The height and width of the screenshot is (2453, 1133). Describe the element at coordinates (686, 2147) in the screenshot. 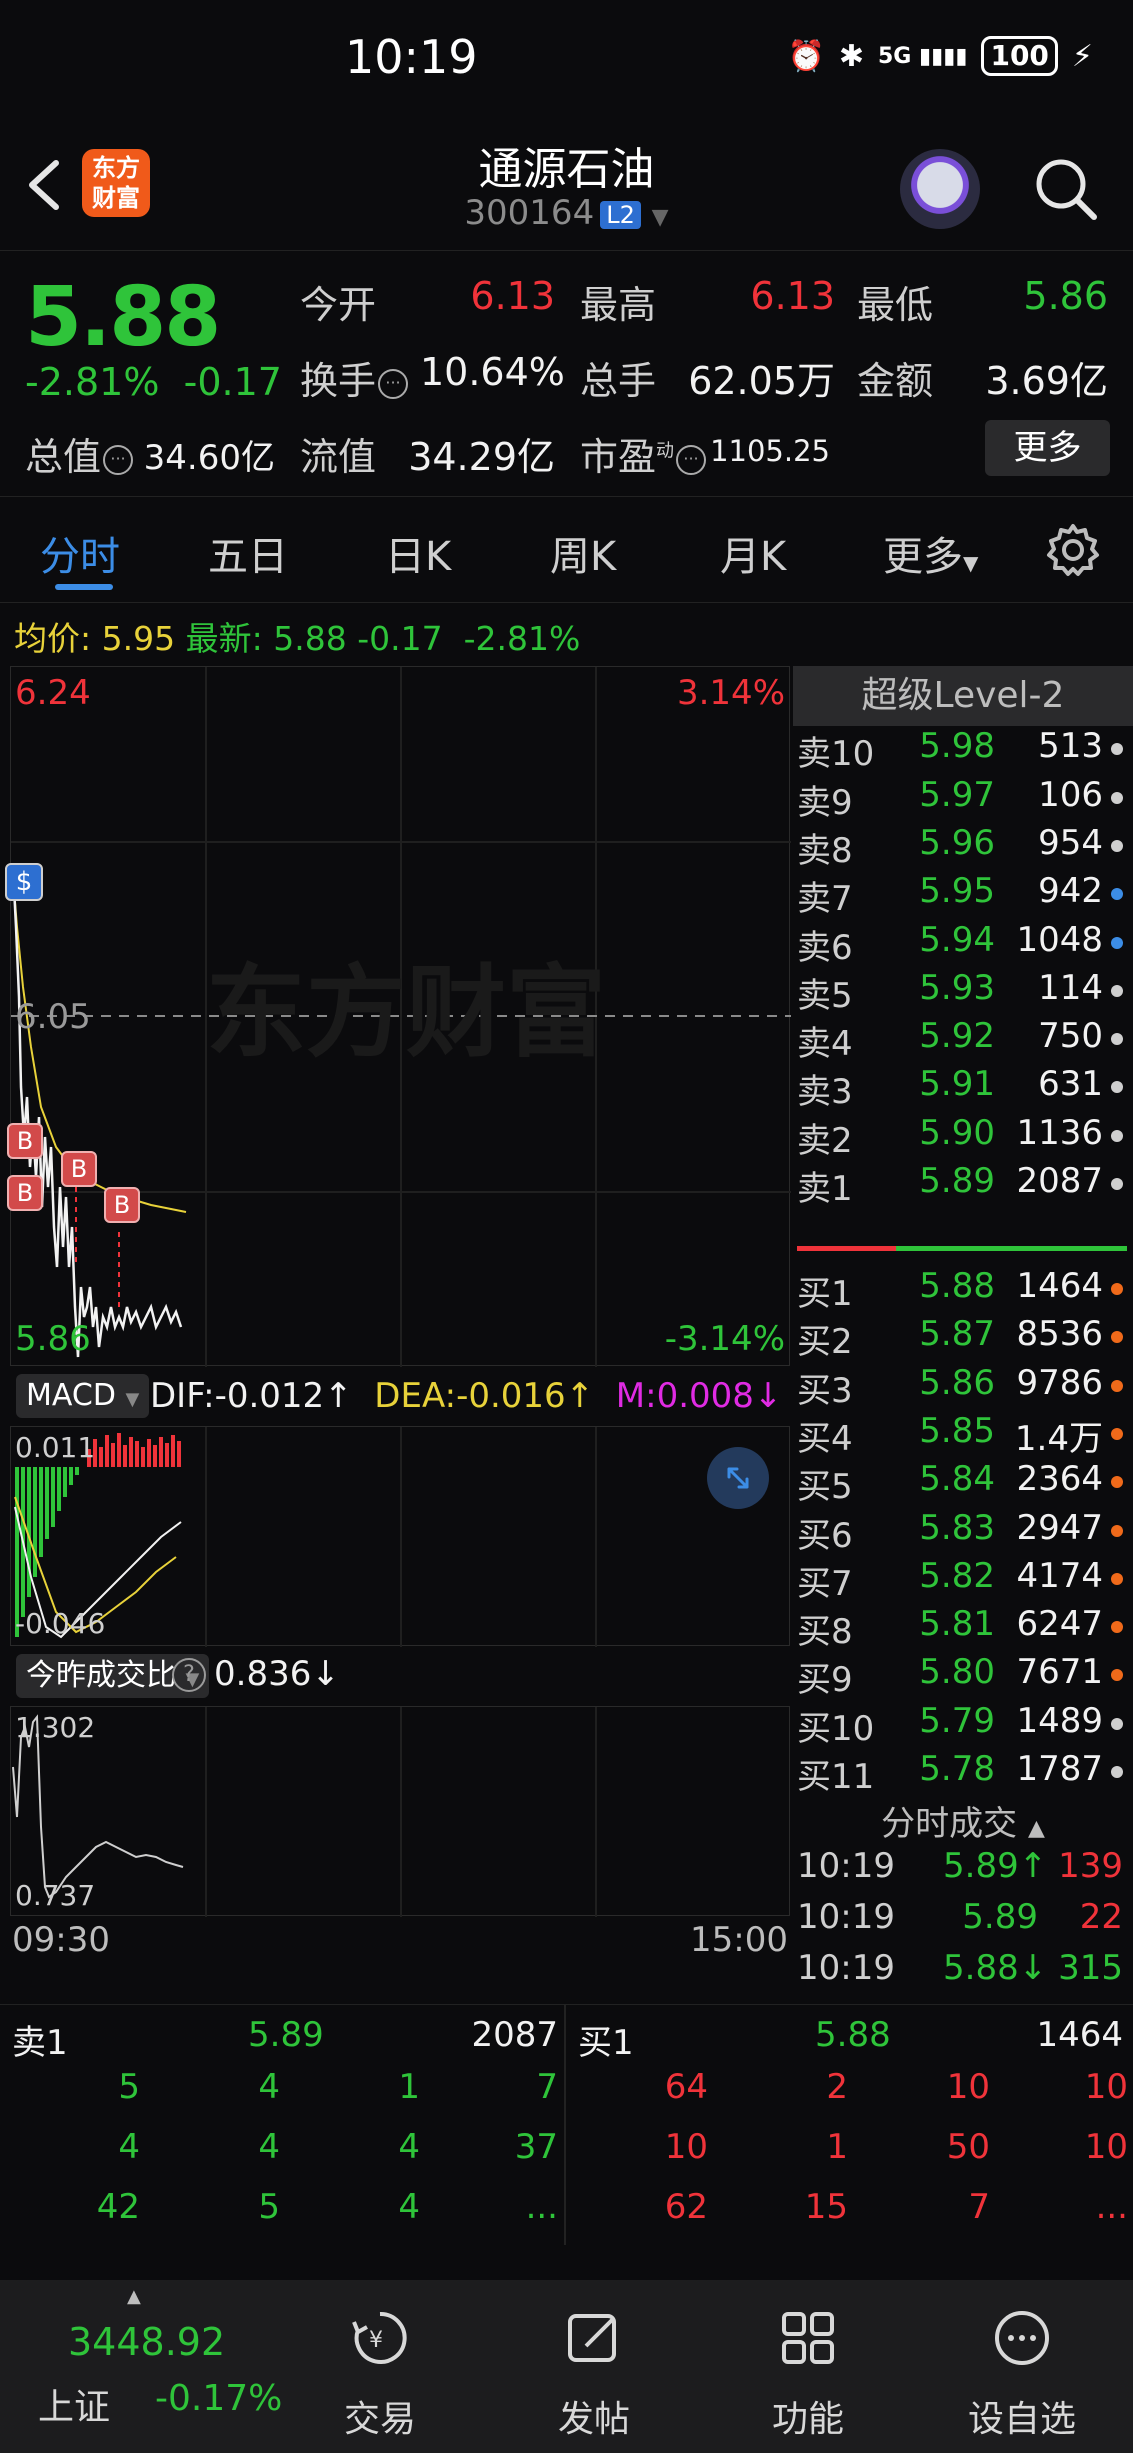

I see `bid-queue-cell: 10` at that location.